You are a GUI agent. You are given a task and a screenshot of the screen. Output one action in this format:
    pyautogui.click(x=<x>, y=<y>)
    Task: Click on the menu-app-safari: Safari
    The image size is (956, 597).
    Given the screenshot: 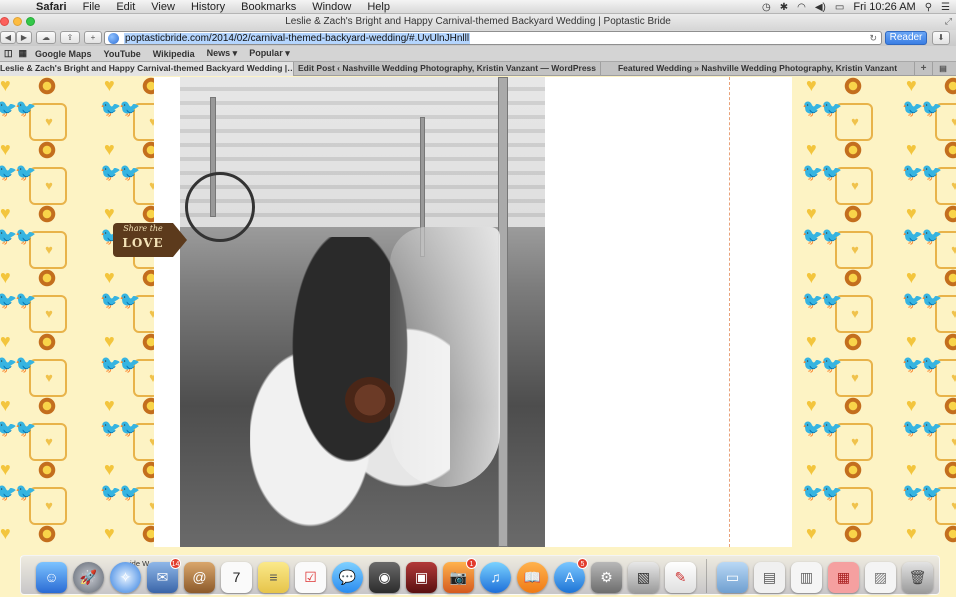 What is the action you would take?
    pyautogui.click(x=51, y=7)
    